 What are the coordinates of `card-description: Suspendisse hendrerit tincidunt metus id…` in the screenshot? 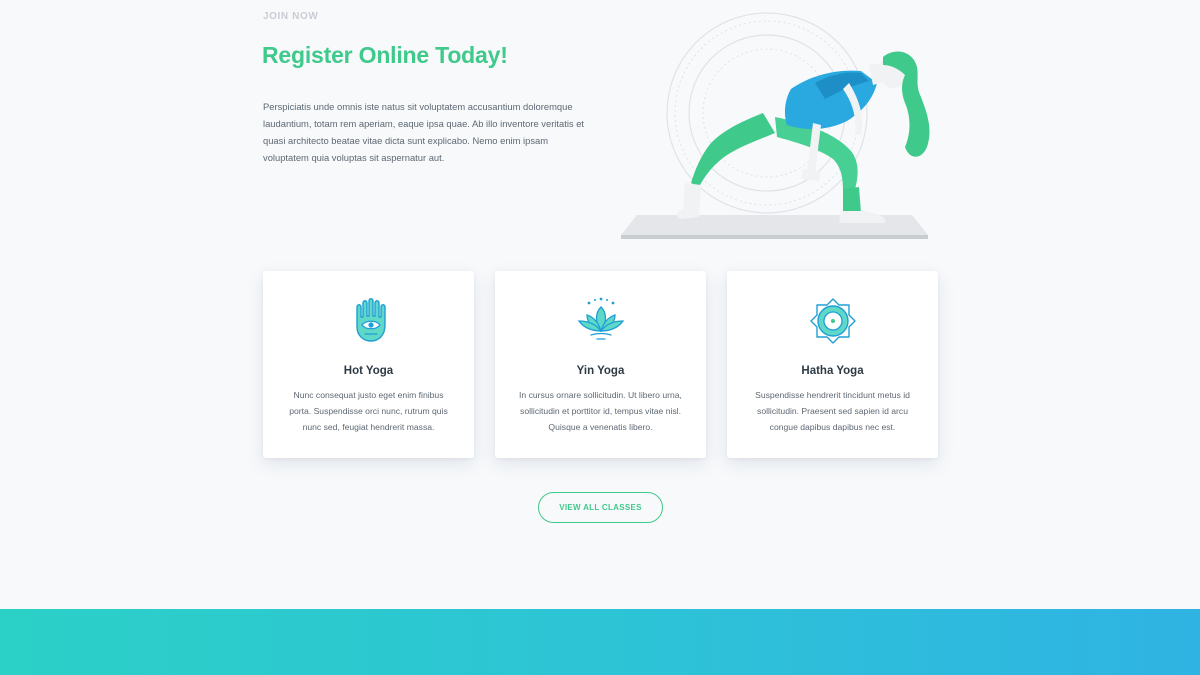 It's located at (832, 411).